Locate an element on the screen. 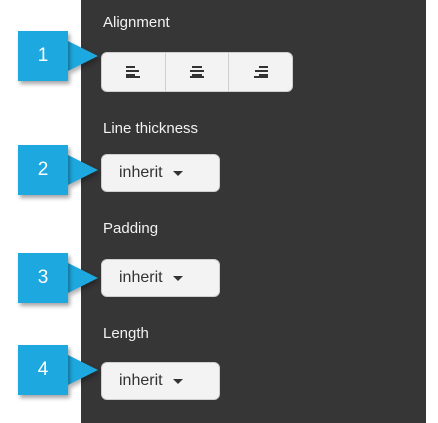 The width and height of the screenshot is (438, 423). align-right-icon is located at coordinates (260, 72).